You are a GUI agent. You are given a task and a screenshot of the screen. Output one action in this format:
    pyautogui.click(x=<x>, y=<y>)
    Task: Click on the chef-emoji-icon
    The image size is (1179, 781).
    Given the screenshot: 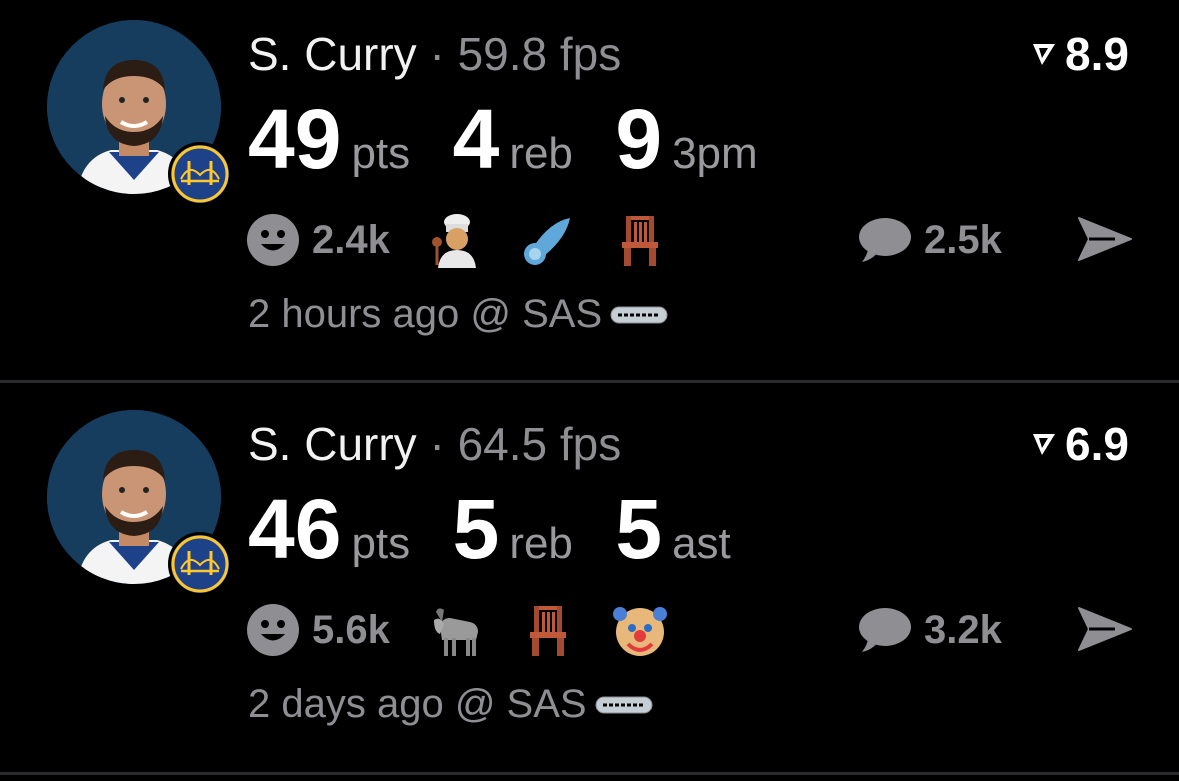 What is the action you would take?
    pyautogui.click(x=456, y=240)
    